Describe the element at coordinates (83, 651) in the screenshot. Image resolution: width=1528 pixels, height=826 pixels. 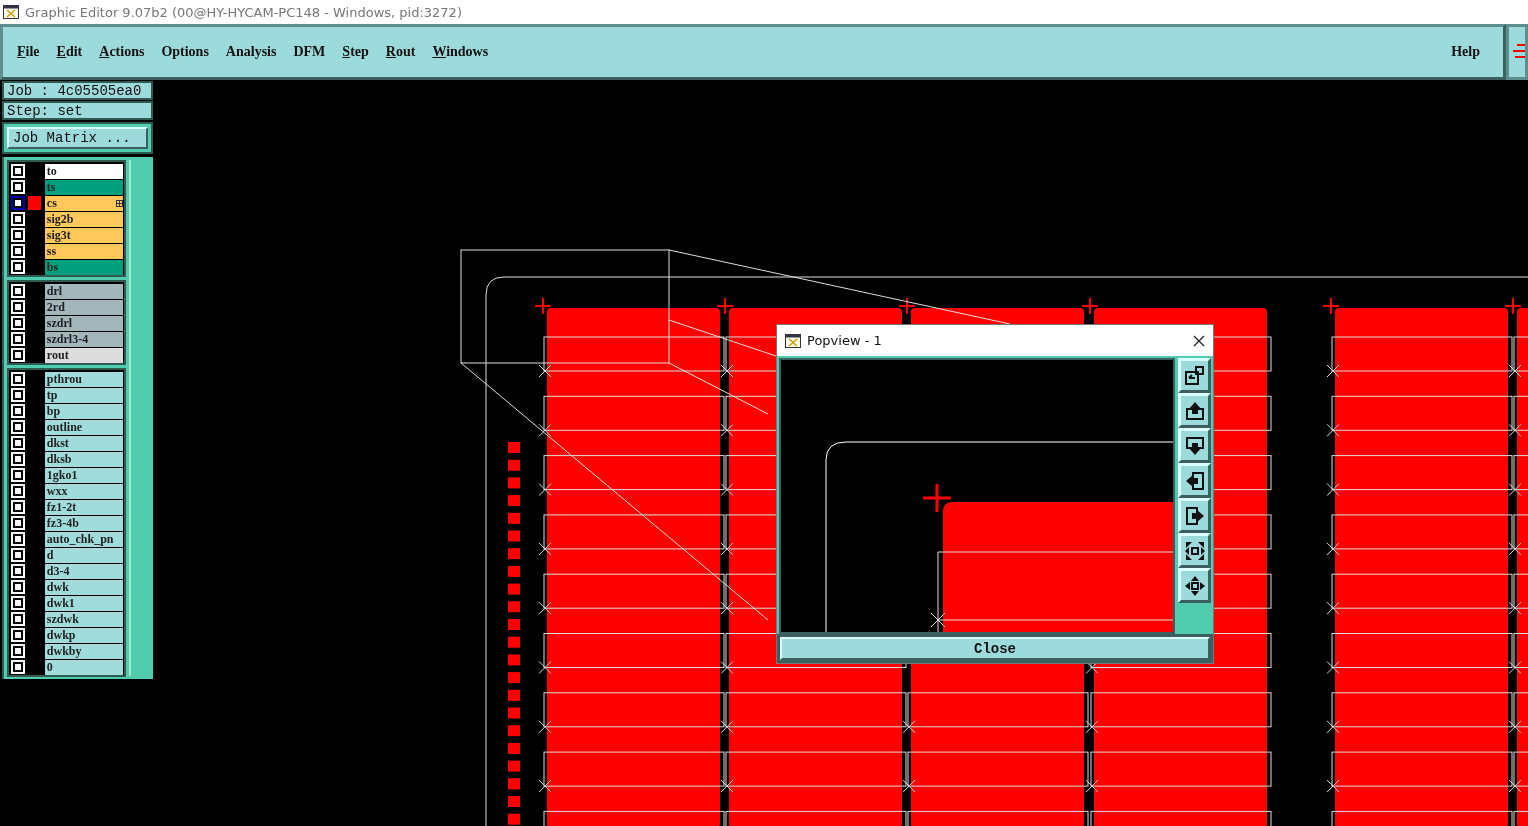
I see `layer-name: dwkby` at that location.